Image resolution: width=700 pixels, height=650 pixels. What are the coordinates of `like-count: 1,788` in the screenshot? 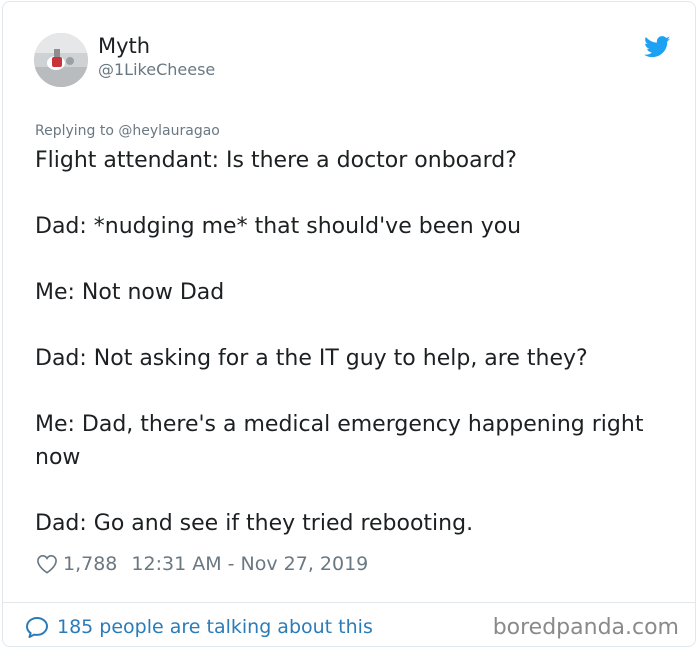 It's located at (90, 564).